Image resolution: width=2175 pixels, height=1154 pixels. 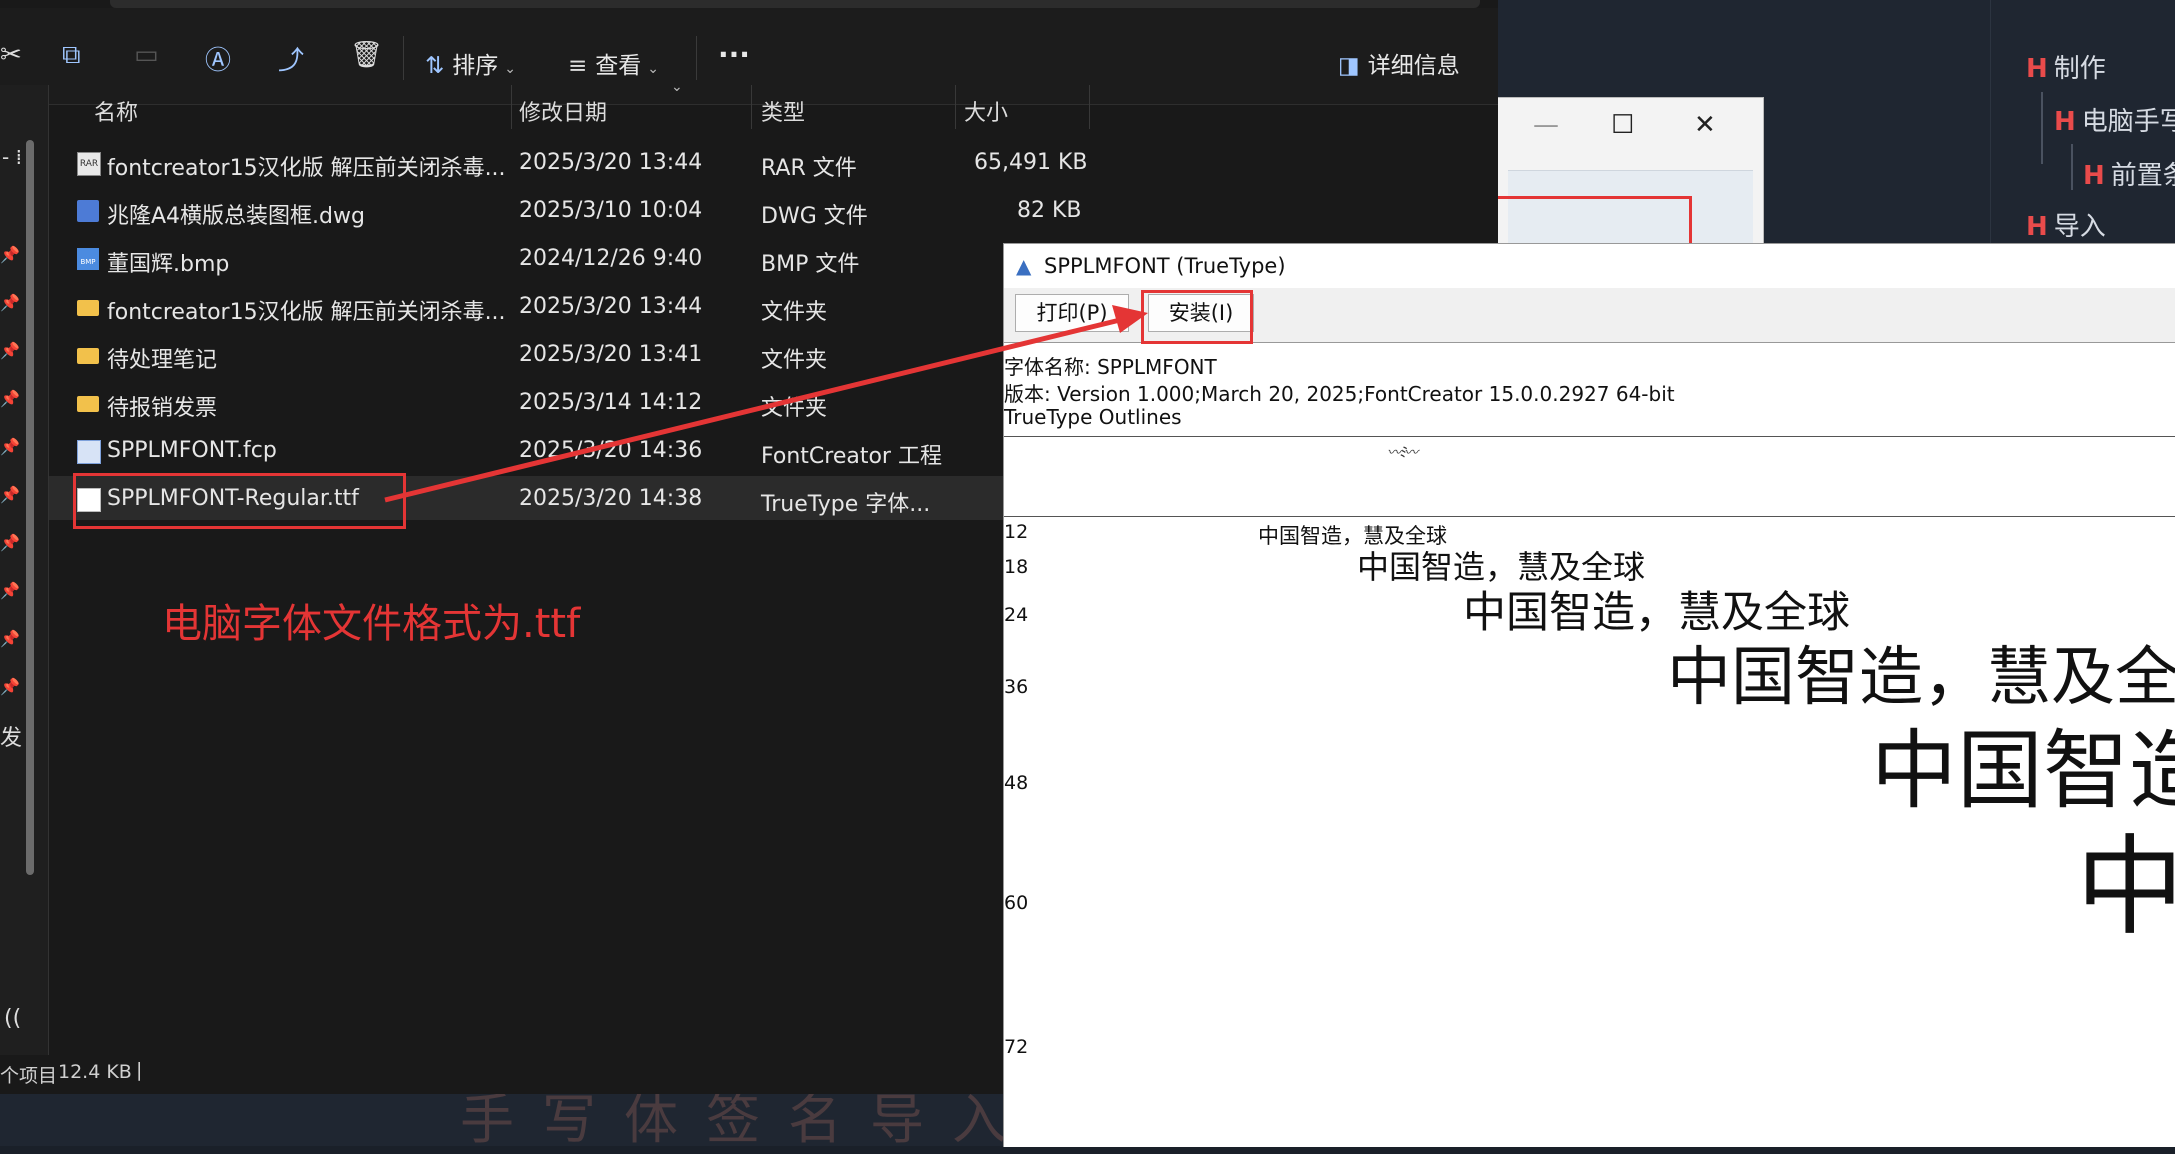 What do you see at coordinates (766, 404) in the screenshot?
I see `red-arrow-annotation` at bounding box center [766, 404].